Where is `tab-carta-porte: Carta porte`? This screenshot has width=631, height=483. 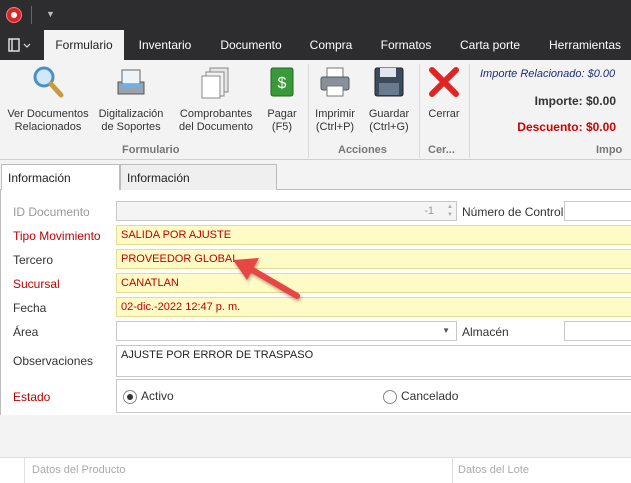 tab-carta-porte: Carta porte is located at coordinates (490, 45).